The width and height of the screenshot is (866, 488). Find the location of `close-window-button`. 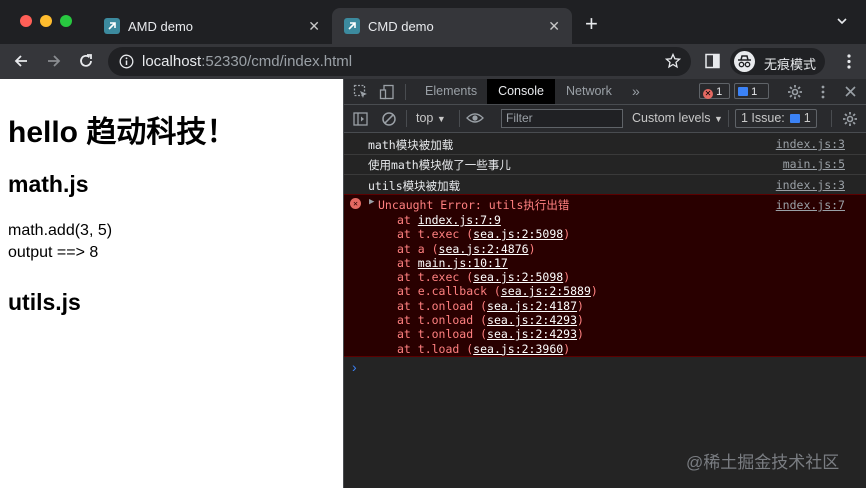

close-window-button is located at coordinates (26, 21).